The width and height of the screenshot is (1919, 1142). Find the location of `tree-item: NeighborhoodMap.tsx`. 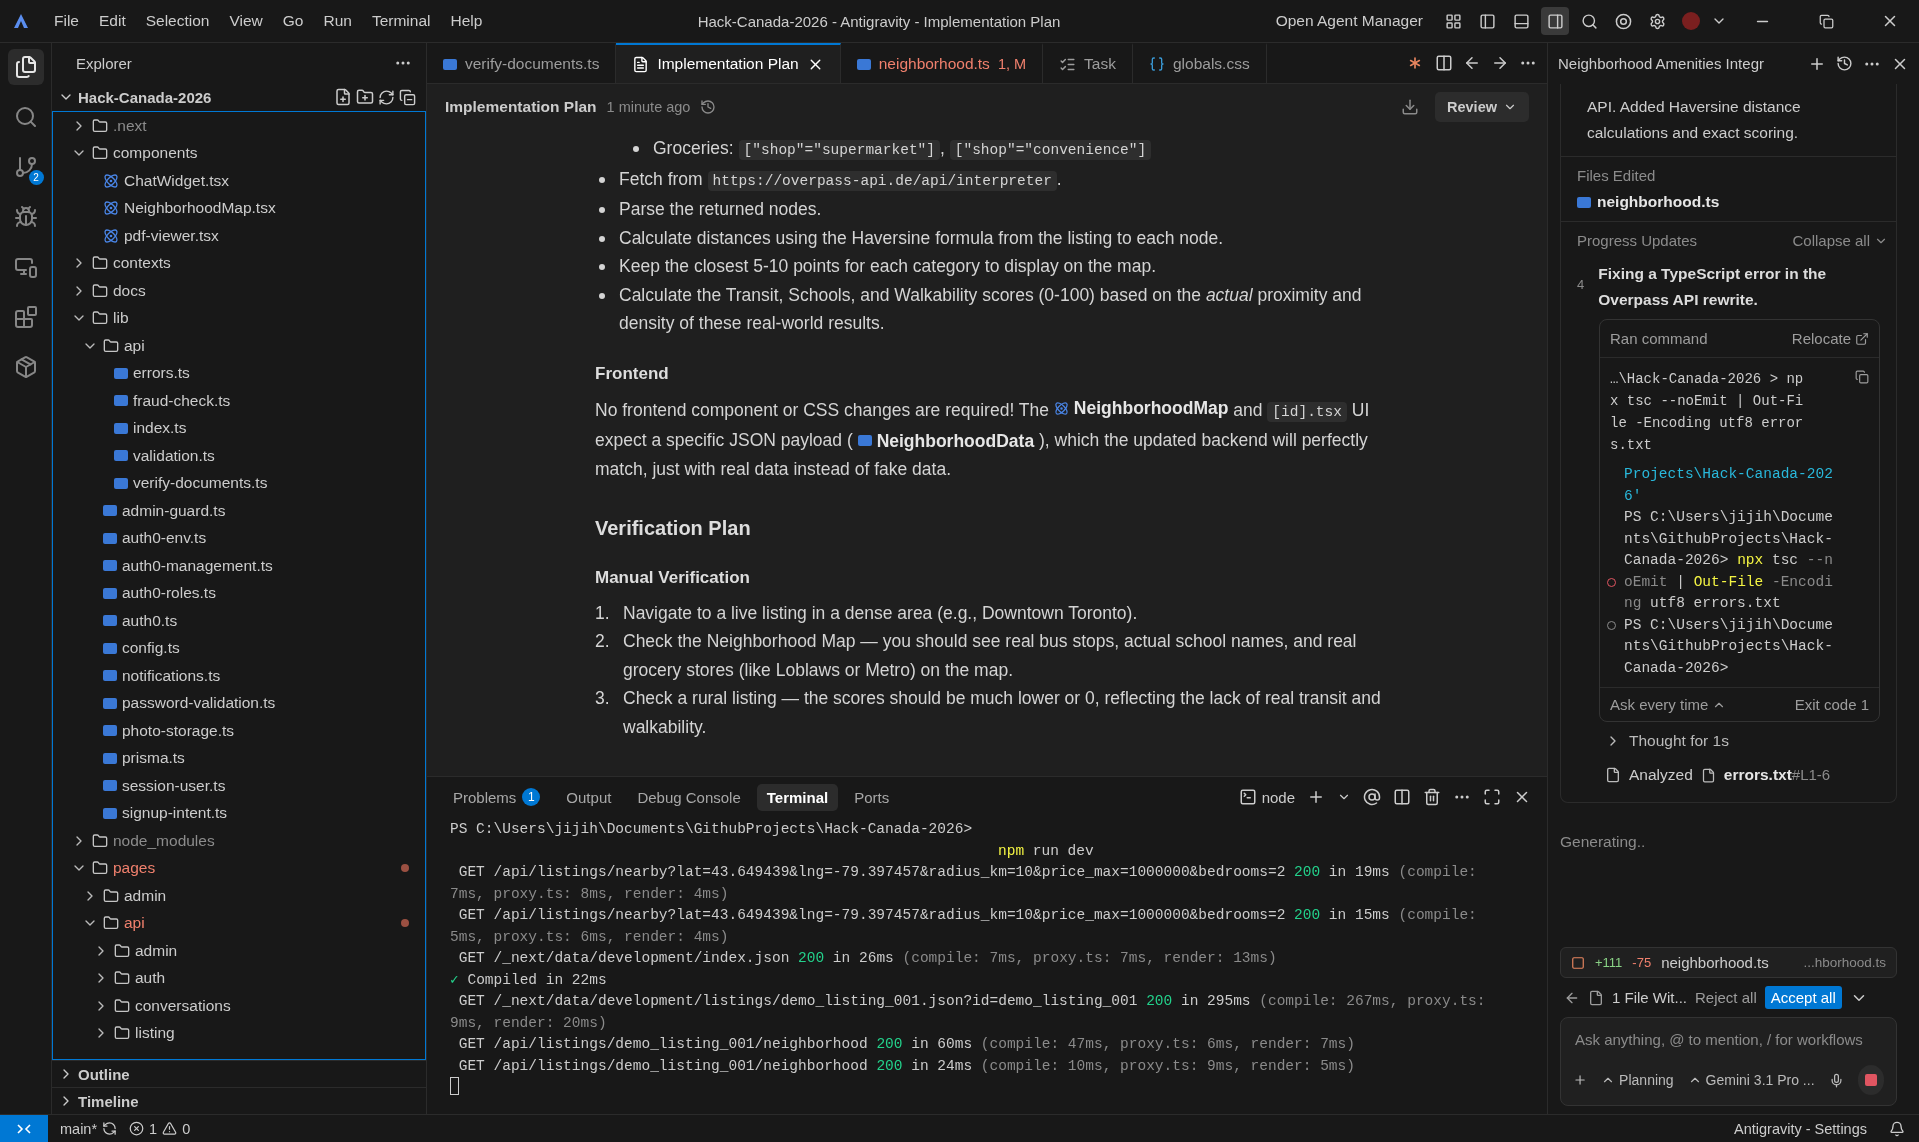

tree-item: NeighborhoodMap.tsx is located at coordinates (239, 208).